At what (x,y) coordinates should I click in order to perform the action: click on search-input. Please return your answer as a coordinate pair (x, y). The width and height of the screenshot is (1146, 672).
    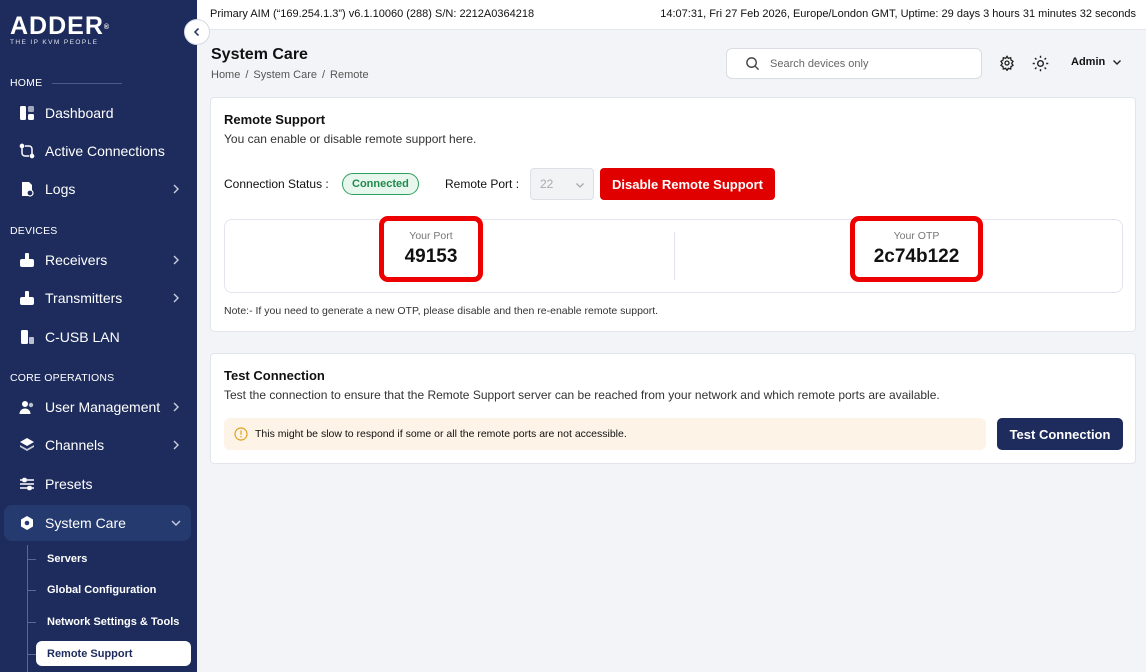
    Looking at the image, I should click on (870, 63).